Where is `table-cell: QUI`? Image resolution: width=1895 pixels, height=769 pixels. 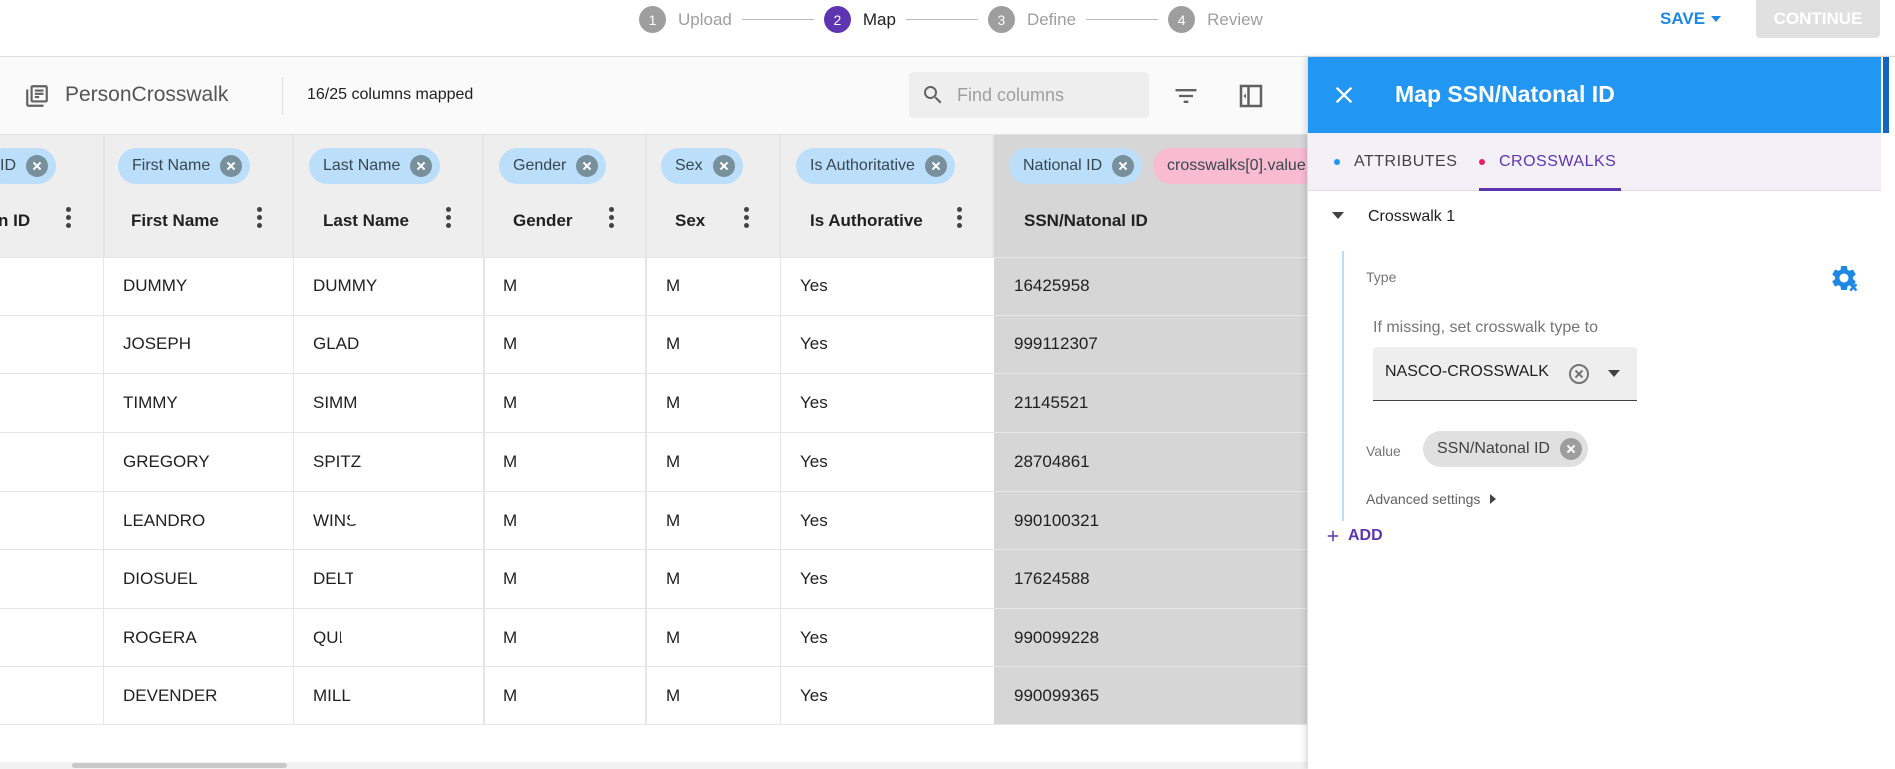
table-cell: QUI is located at coordinates (328, 638).